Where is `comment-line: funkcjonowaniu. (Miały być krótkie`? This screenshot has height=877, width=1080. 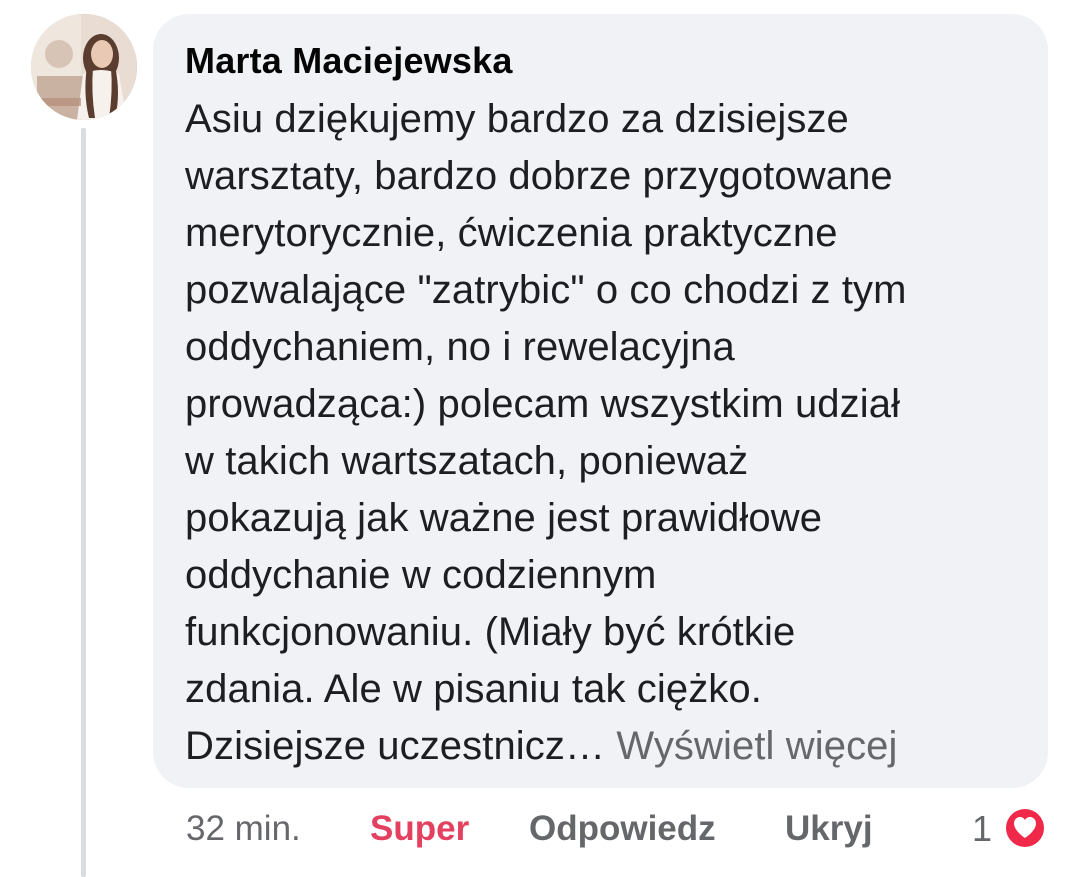
comment-line: funkcjonowaniu. (Miały być krótkie is located at coordinates (490, 632).